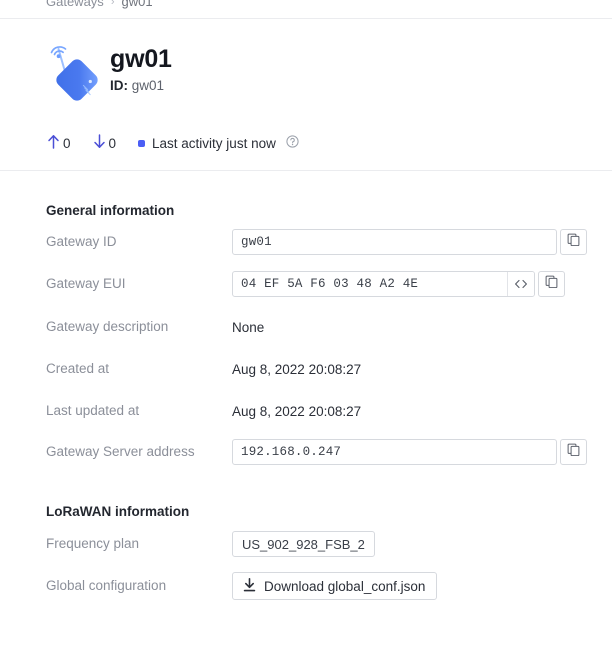  I want to click on field-gateway-eui: 04 EF 5A F6 03 48 A2 4E, so click(398, 284).